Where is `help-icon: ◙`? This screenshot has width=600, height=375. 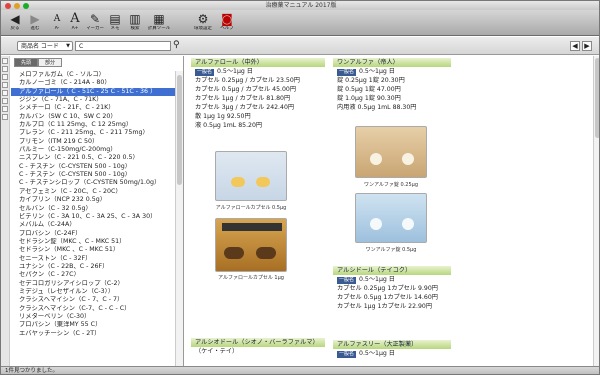 help-icon: ◙ is located at coordinates (227, 19).